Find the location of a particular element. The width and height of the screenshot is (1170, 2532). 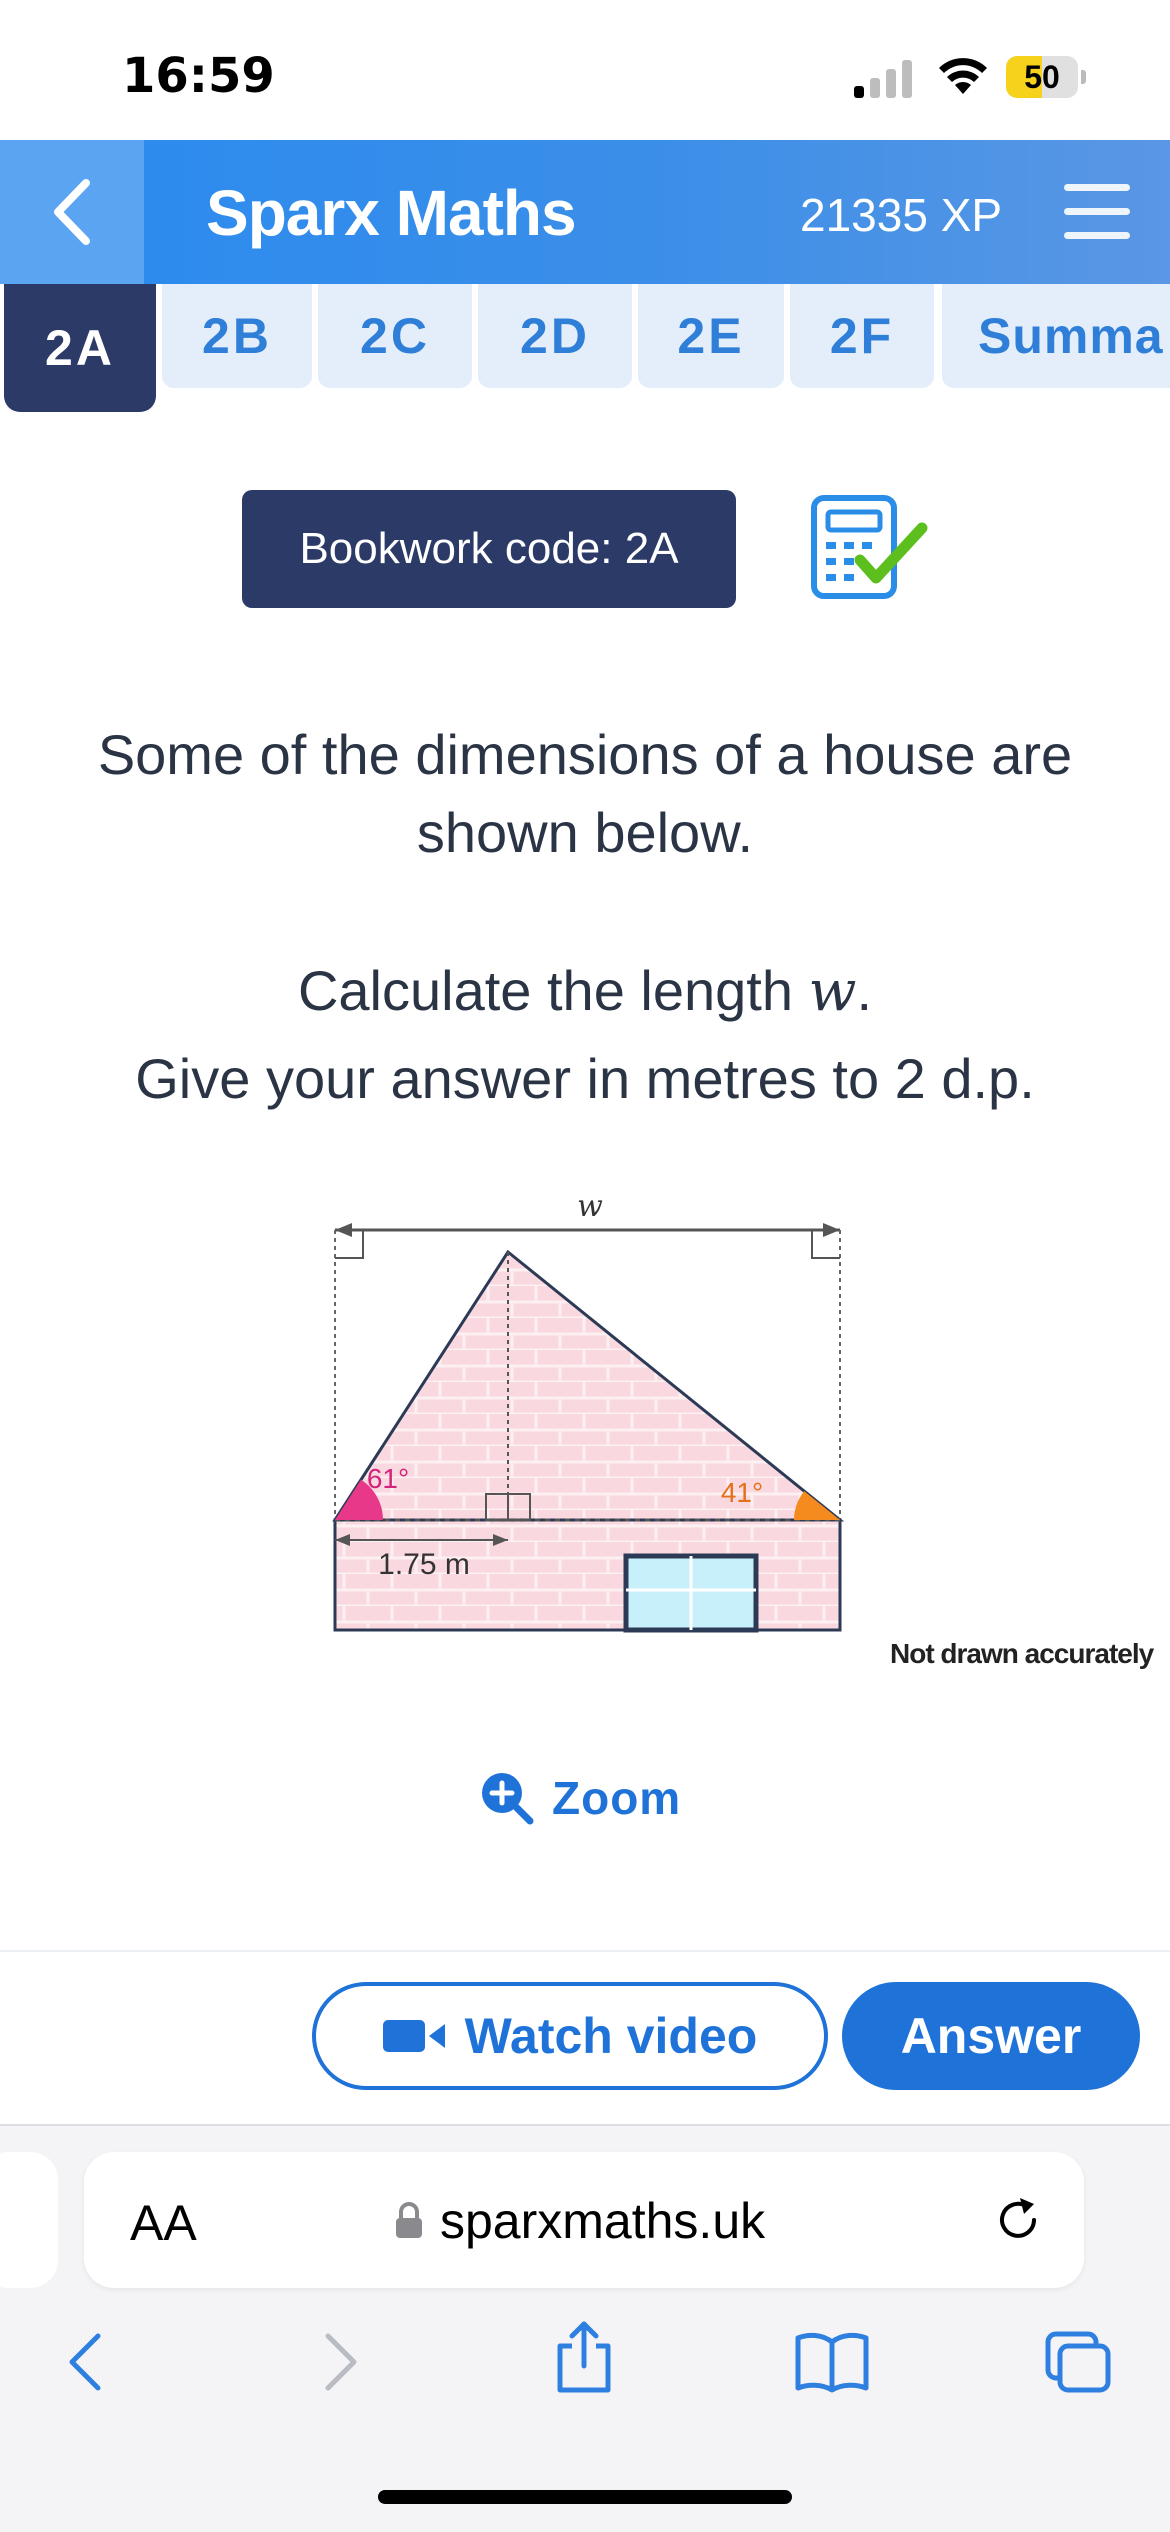

hamburger-menu-icon is located at coordinates (1097, 212).